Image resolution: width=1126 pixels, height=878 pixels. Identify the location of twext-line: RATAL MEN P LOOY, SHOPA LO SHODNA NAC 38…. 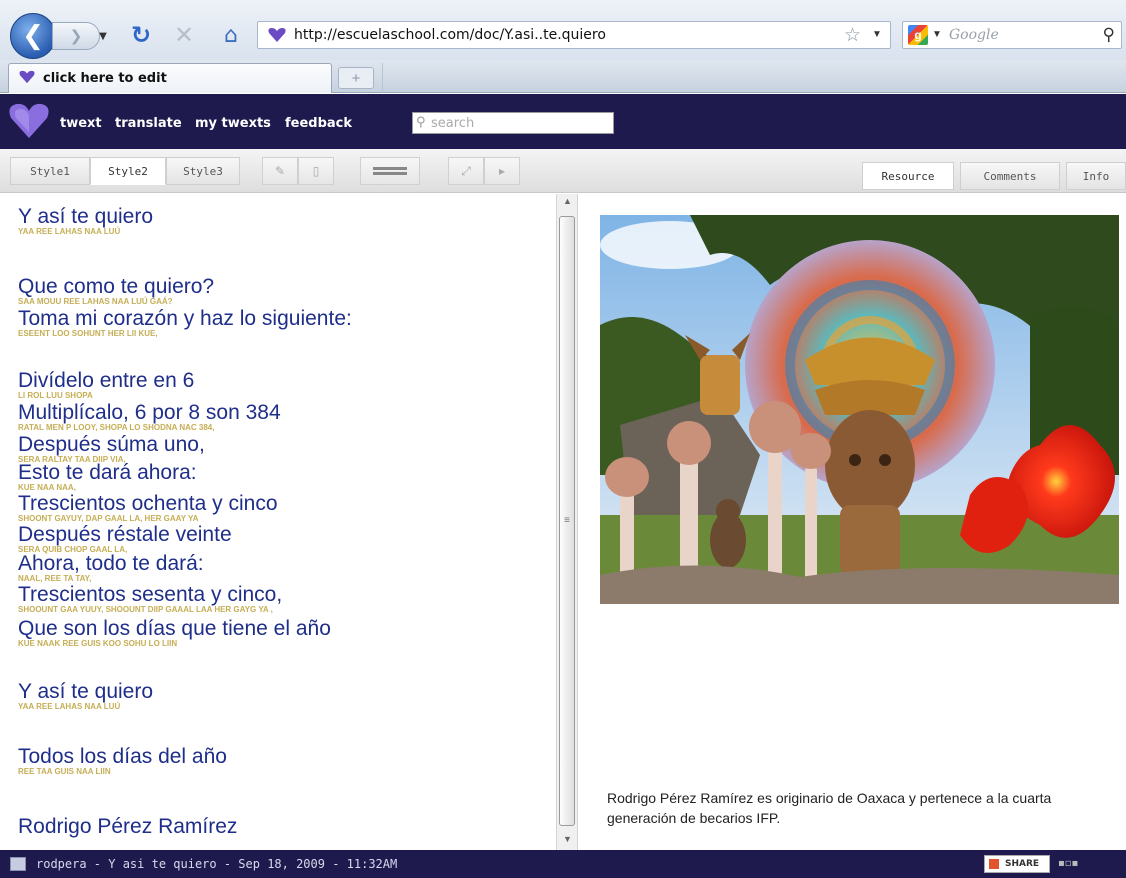
(149, 427).